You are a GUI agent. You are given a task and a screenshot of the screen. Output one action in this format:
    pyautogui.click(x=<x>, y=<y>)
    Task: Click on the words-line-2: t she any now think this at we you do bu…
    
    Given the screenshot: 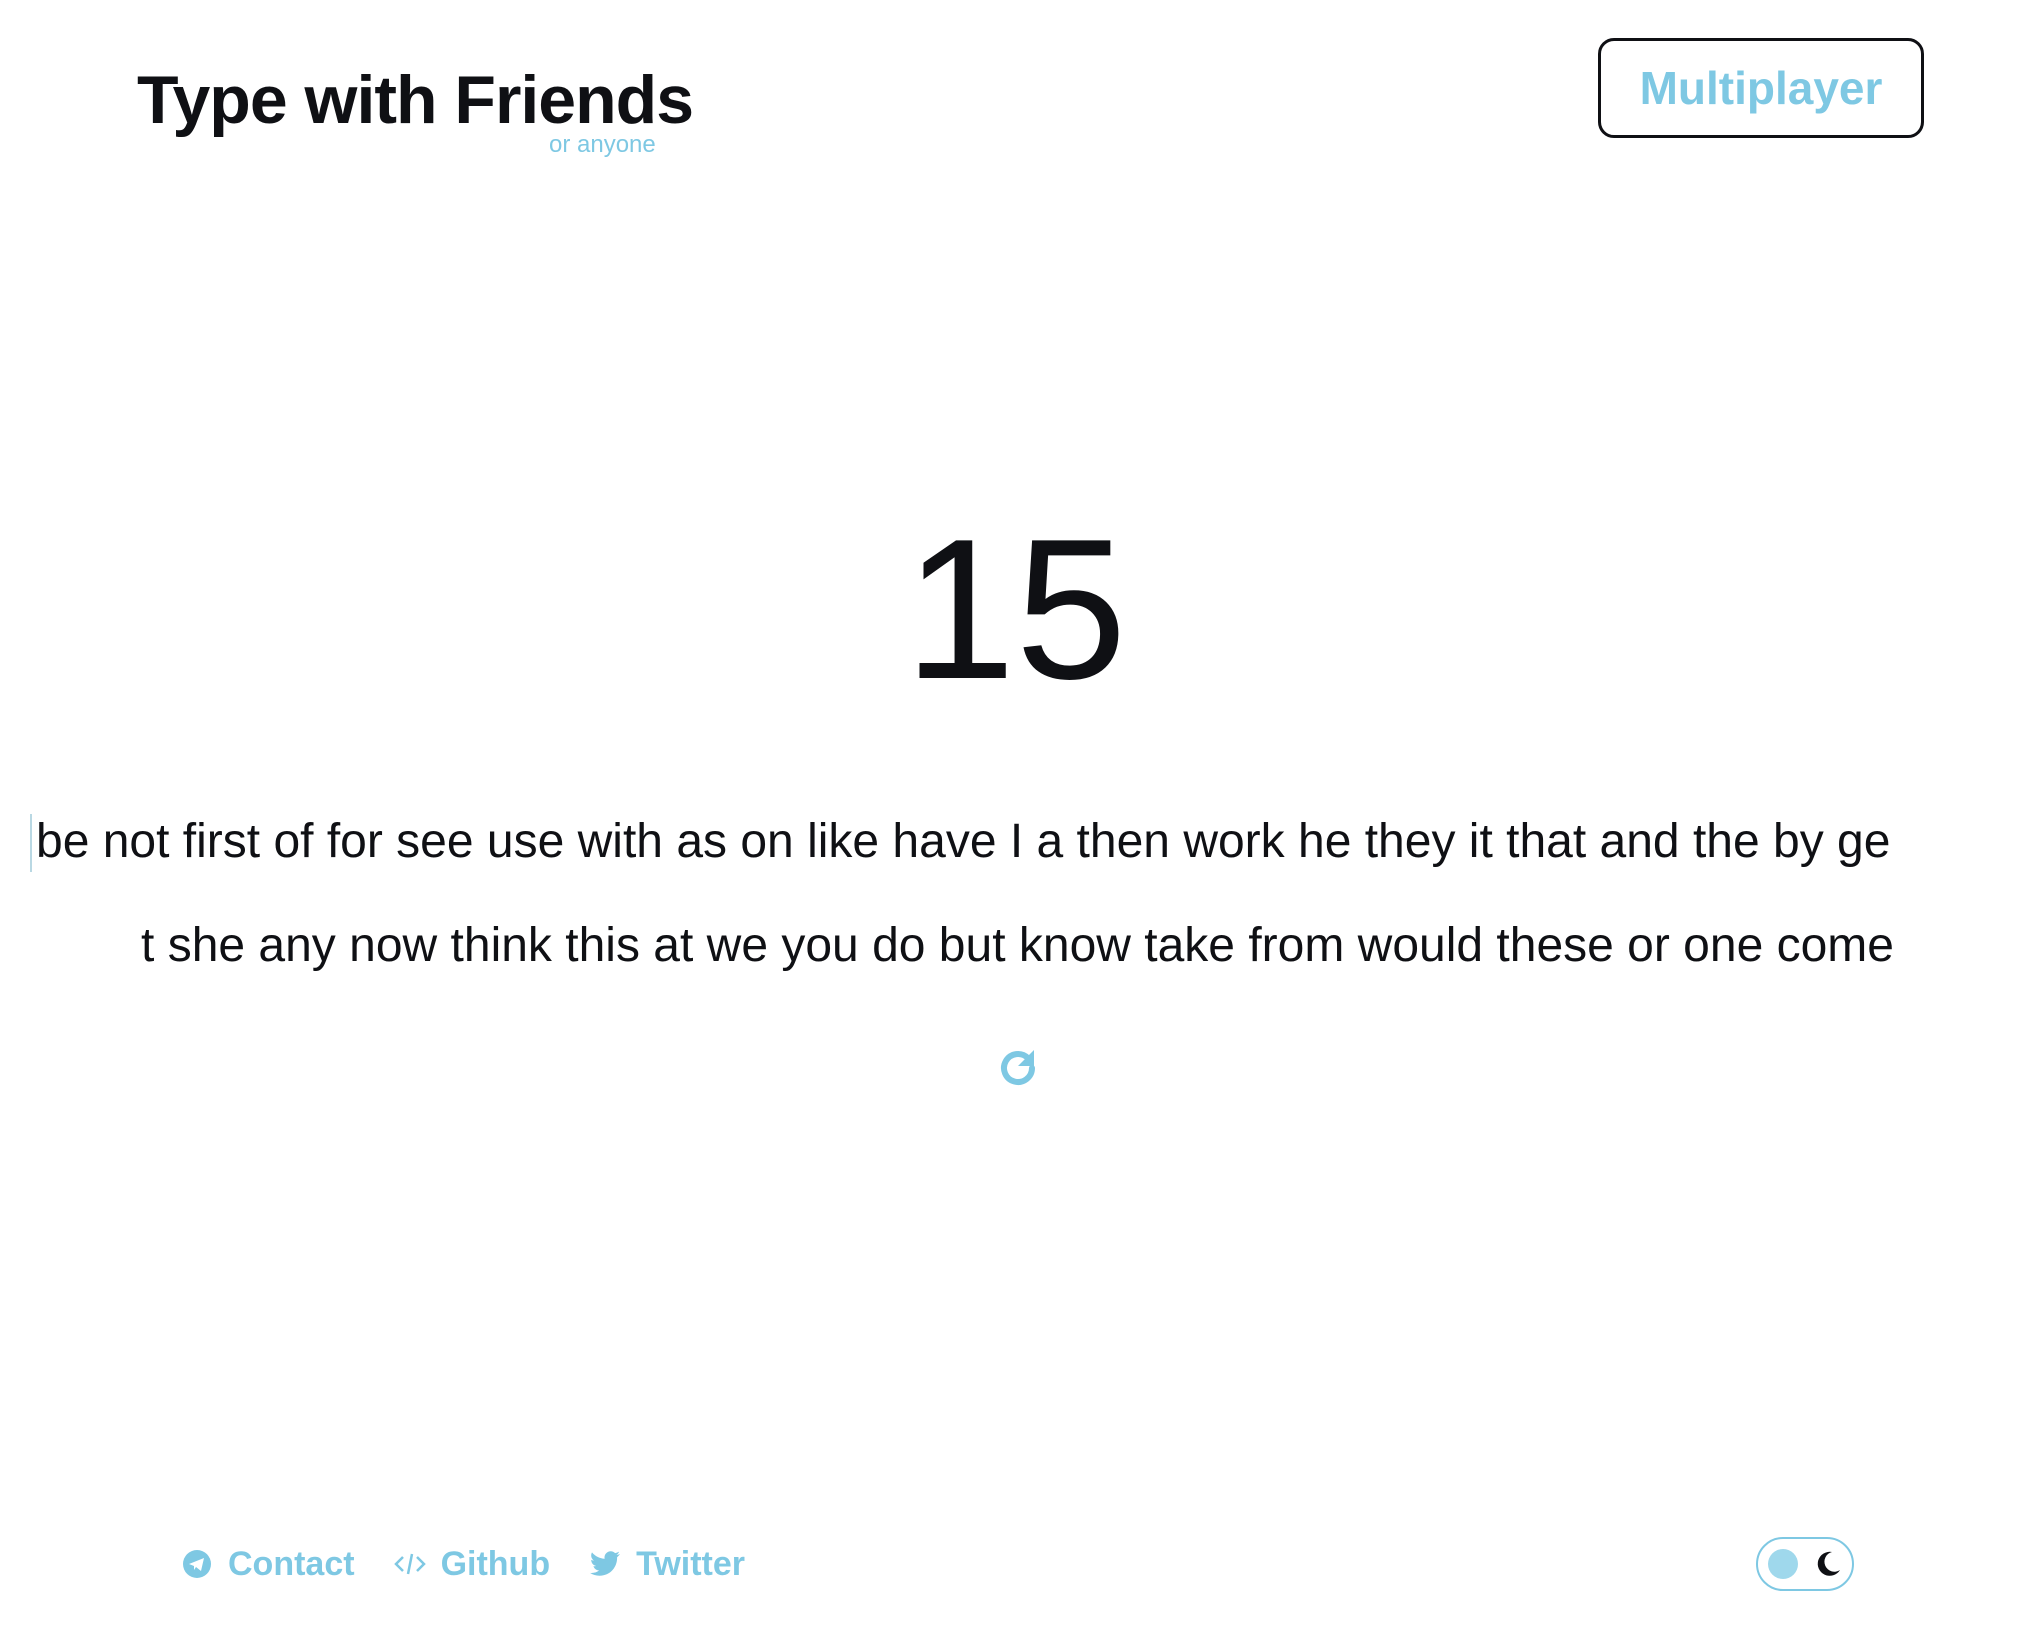 What is the action you would take?
    pyautogui.click(x=1017, y=945)
    